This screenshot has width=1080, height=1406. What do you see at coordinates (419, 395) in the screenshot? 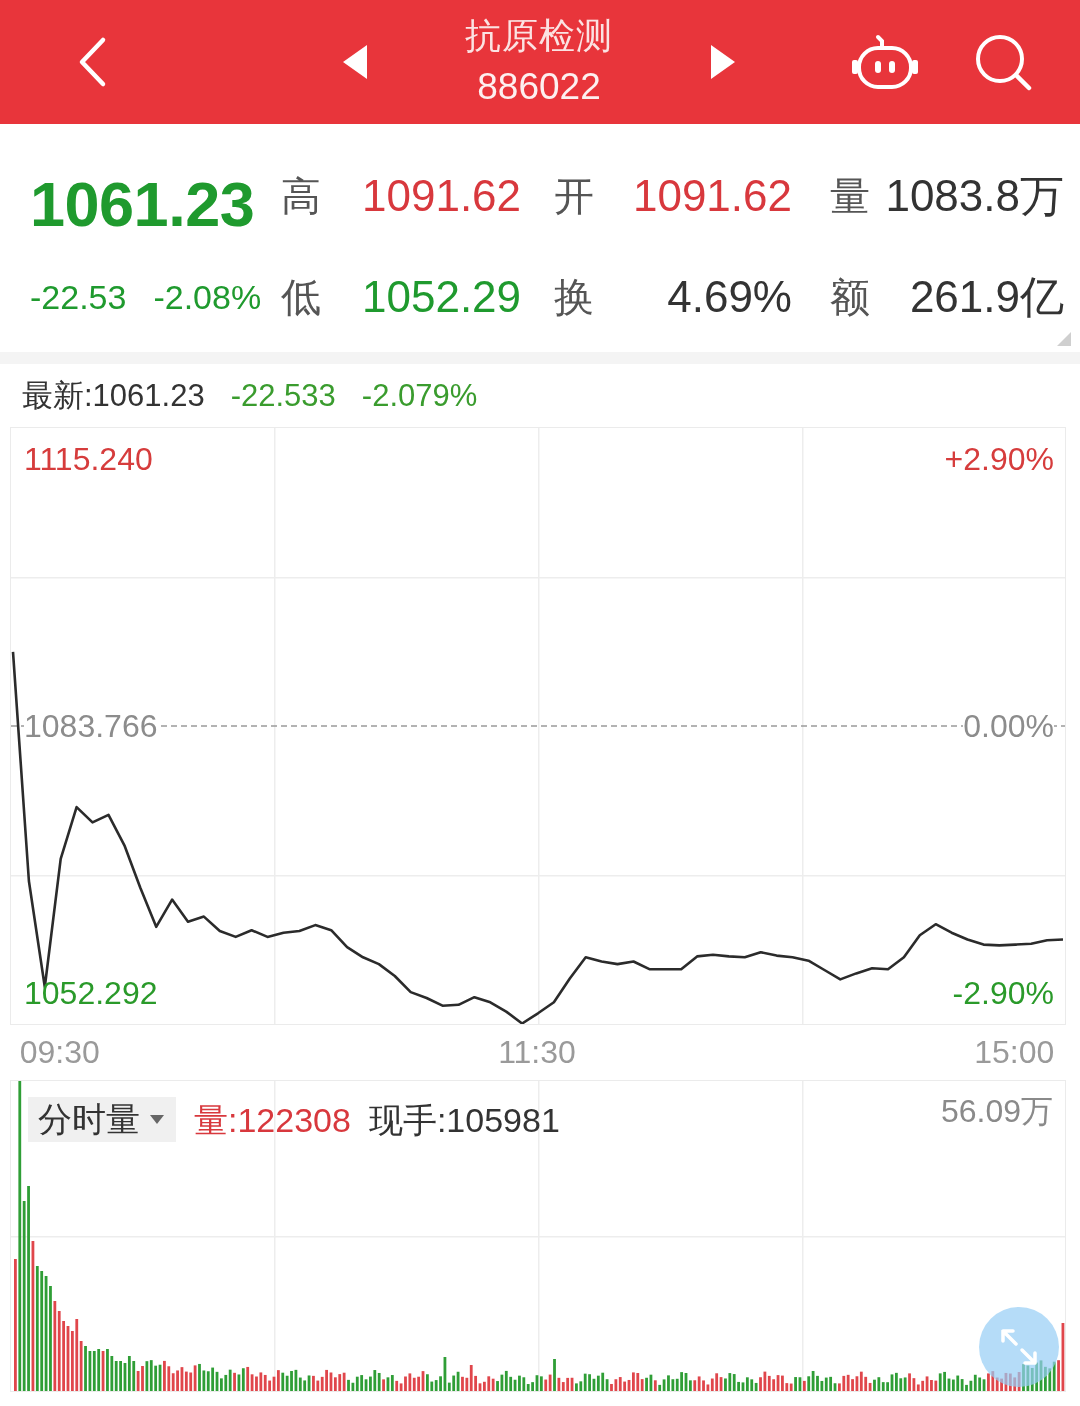
I see `change-label: -2.079%` at bounding box center [419, 395].